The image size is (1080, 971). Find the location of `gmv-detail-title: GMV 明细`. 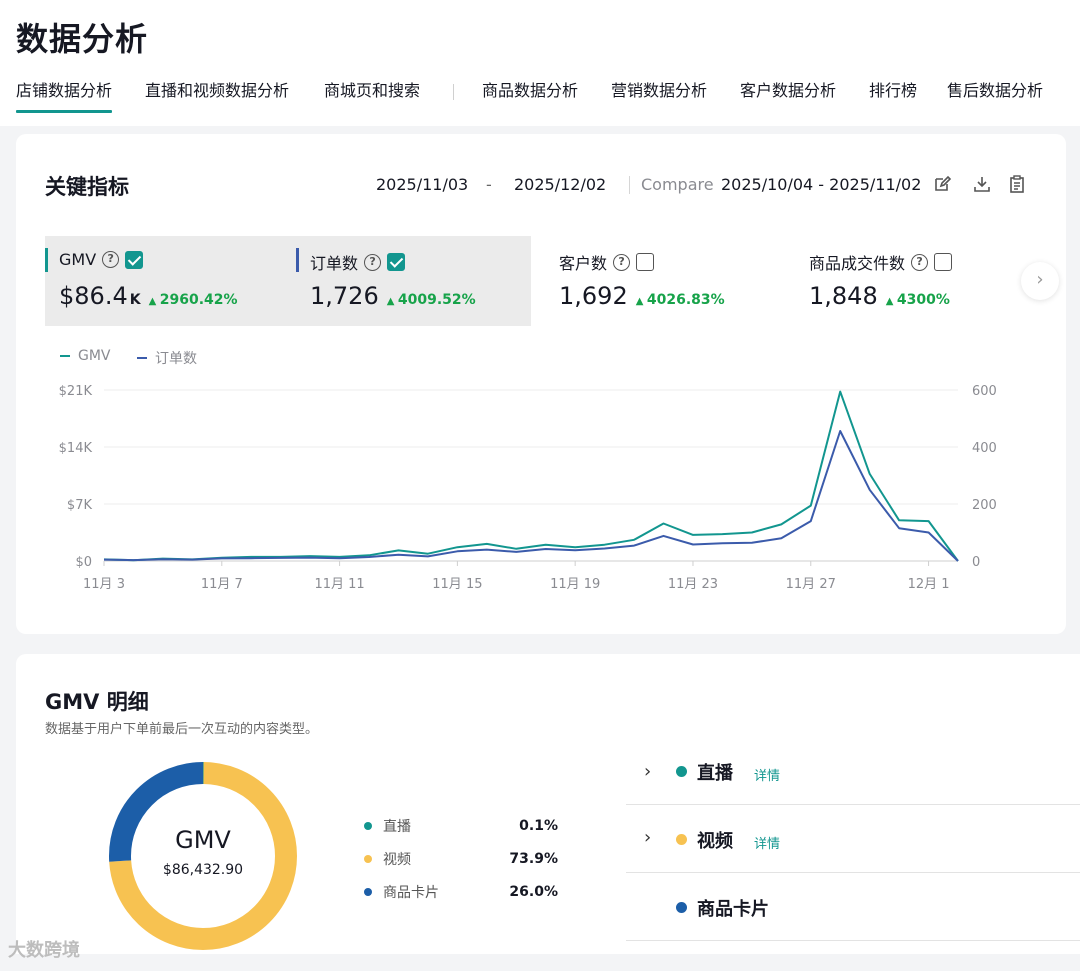

gmv-detail-title: GMV 明细 is located at coordinates (97, 702).